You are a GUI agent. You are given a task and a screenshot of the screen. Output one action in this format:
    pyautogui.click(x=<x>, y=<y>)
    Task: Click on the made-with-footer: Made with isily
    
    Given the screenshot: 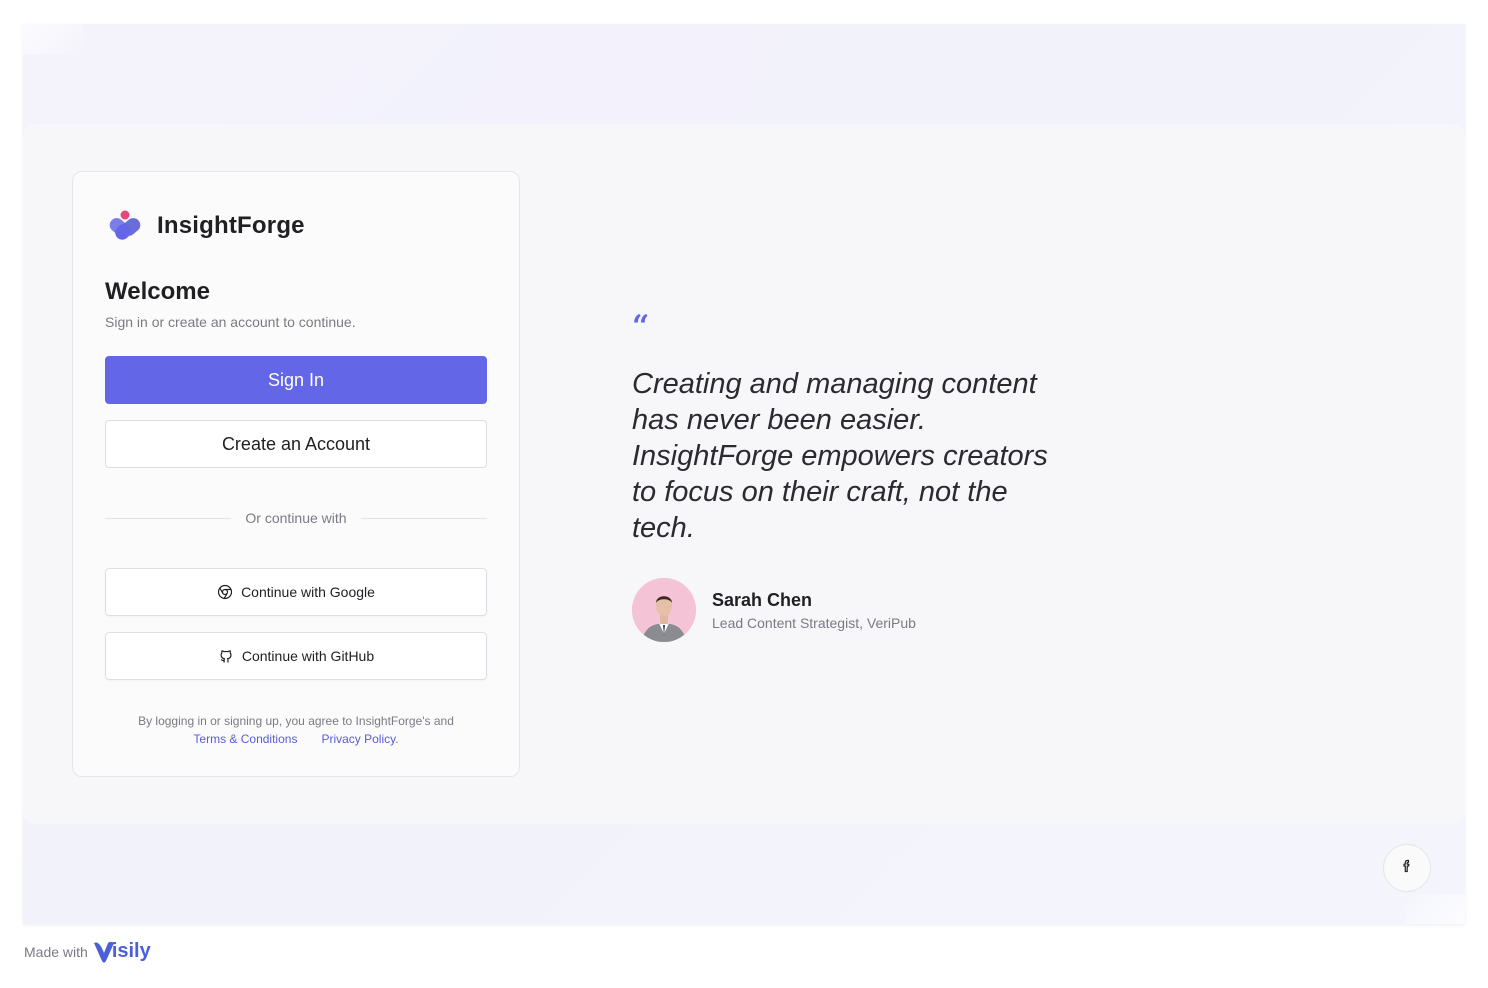 What is the action you would take?
    pyautogui.click(x=87, y=951)
    